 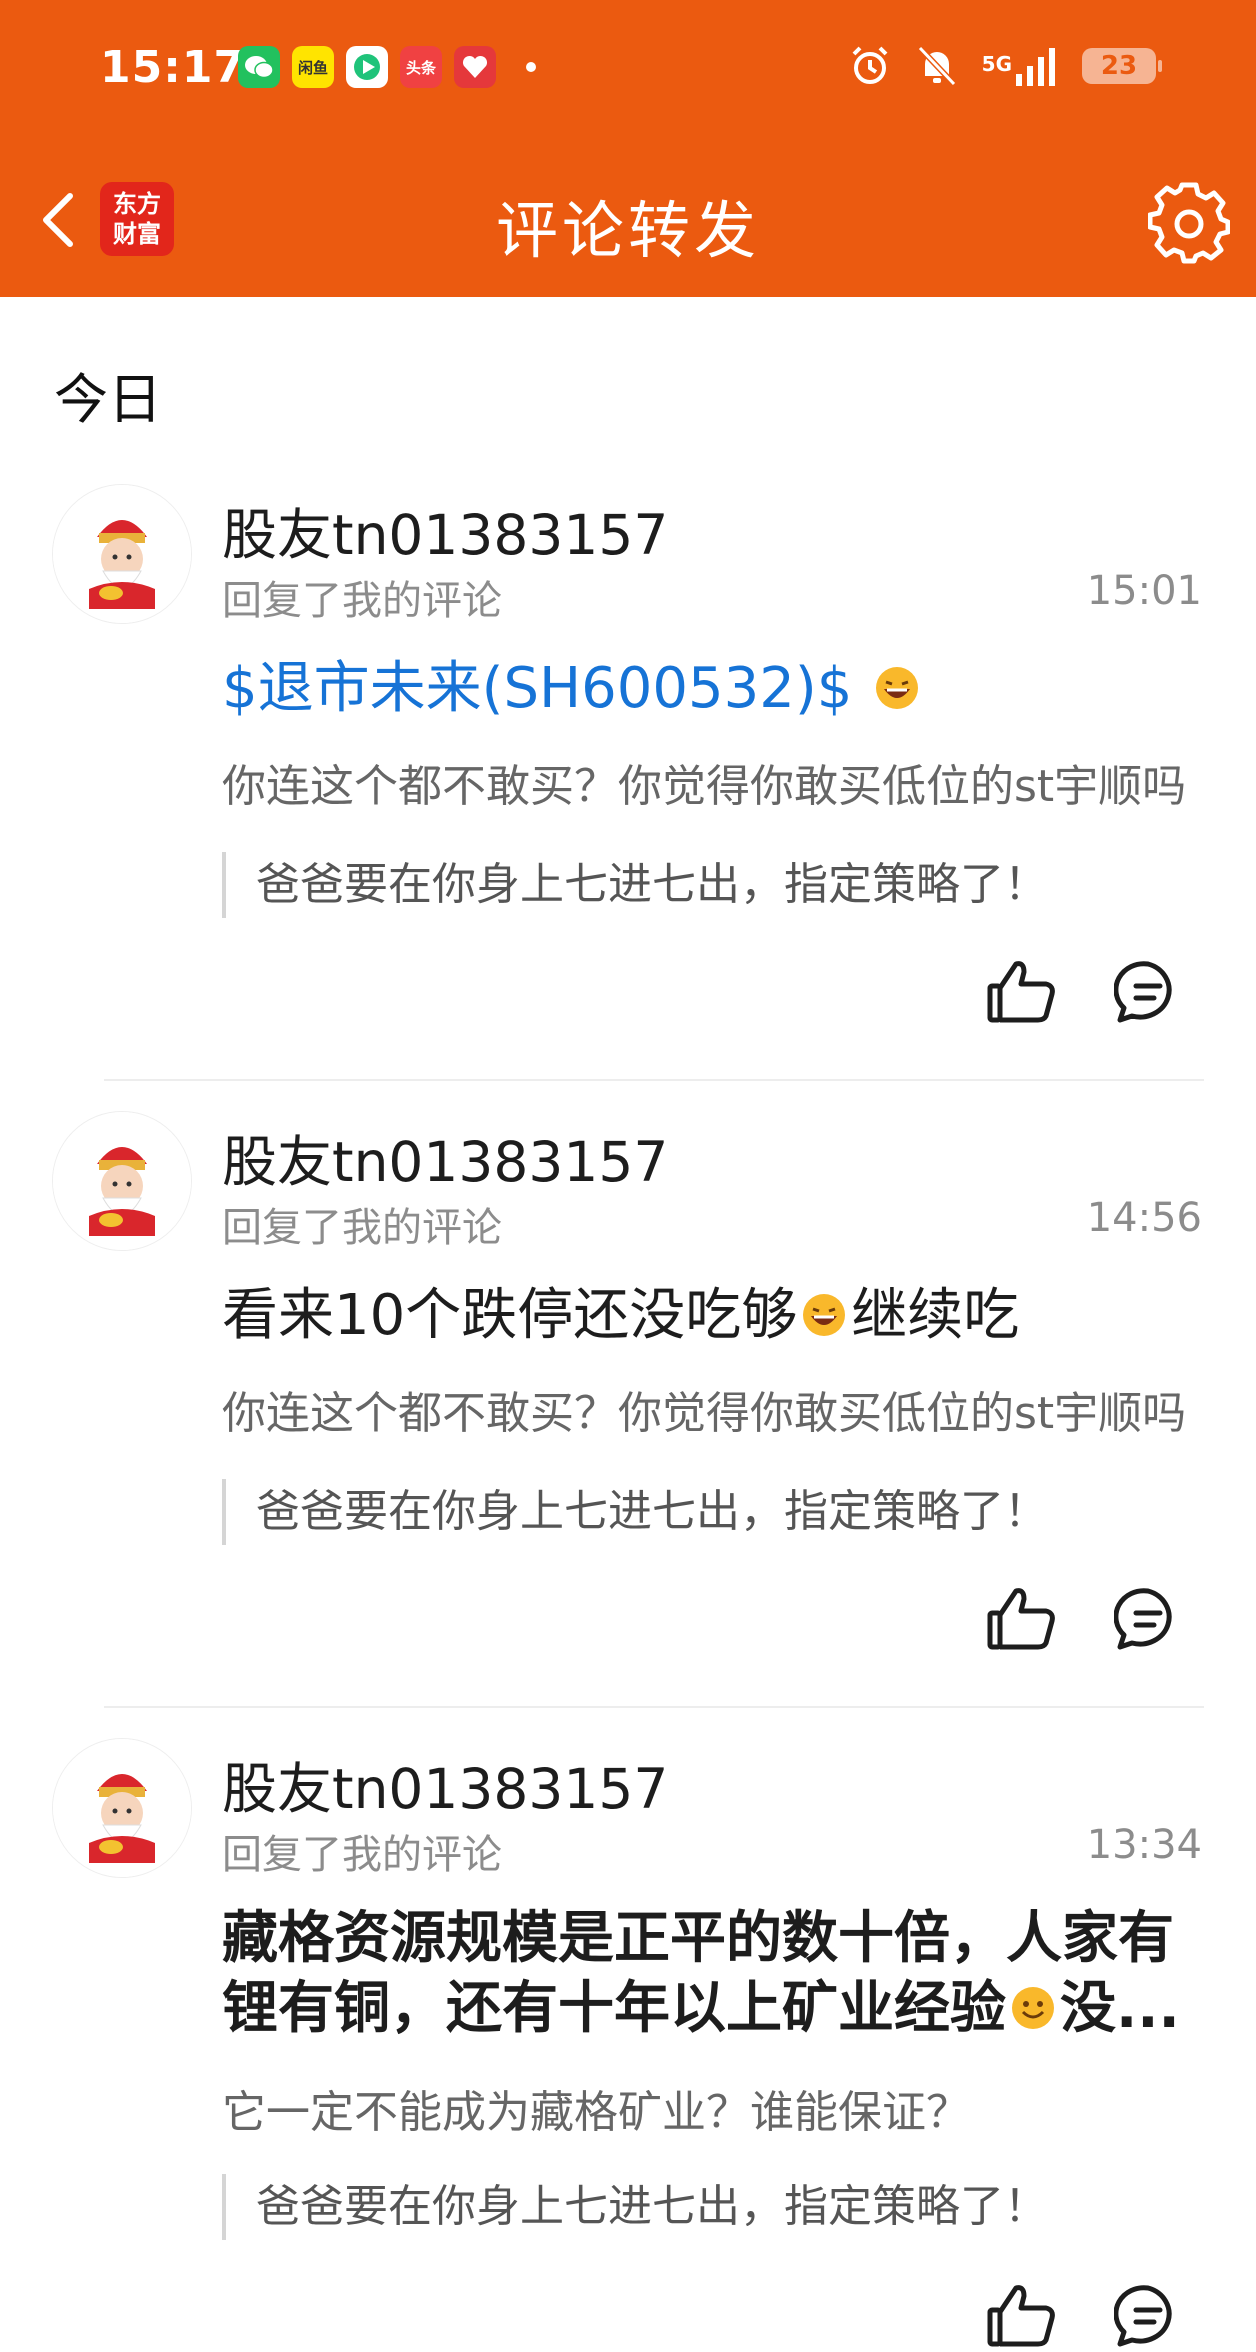 What do you see at coordinates (870, 65) in the screenshot?
I see `alarm-icon` at bounding box center [870, 65].